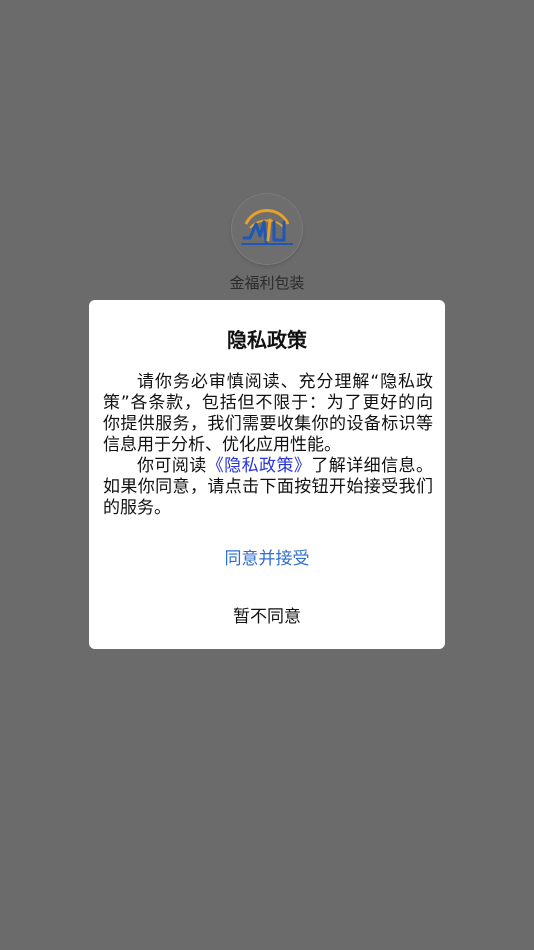  Describe the element at coordinates (267, 340) in the screenshot. I see `dialog-title: 隐私政策` at that location.